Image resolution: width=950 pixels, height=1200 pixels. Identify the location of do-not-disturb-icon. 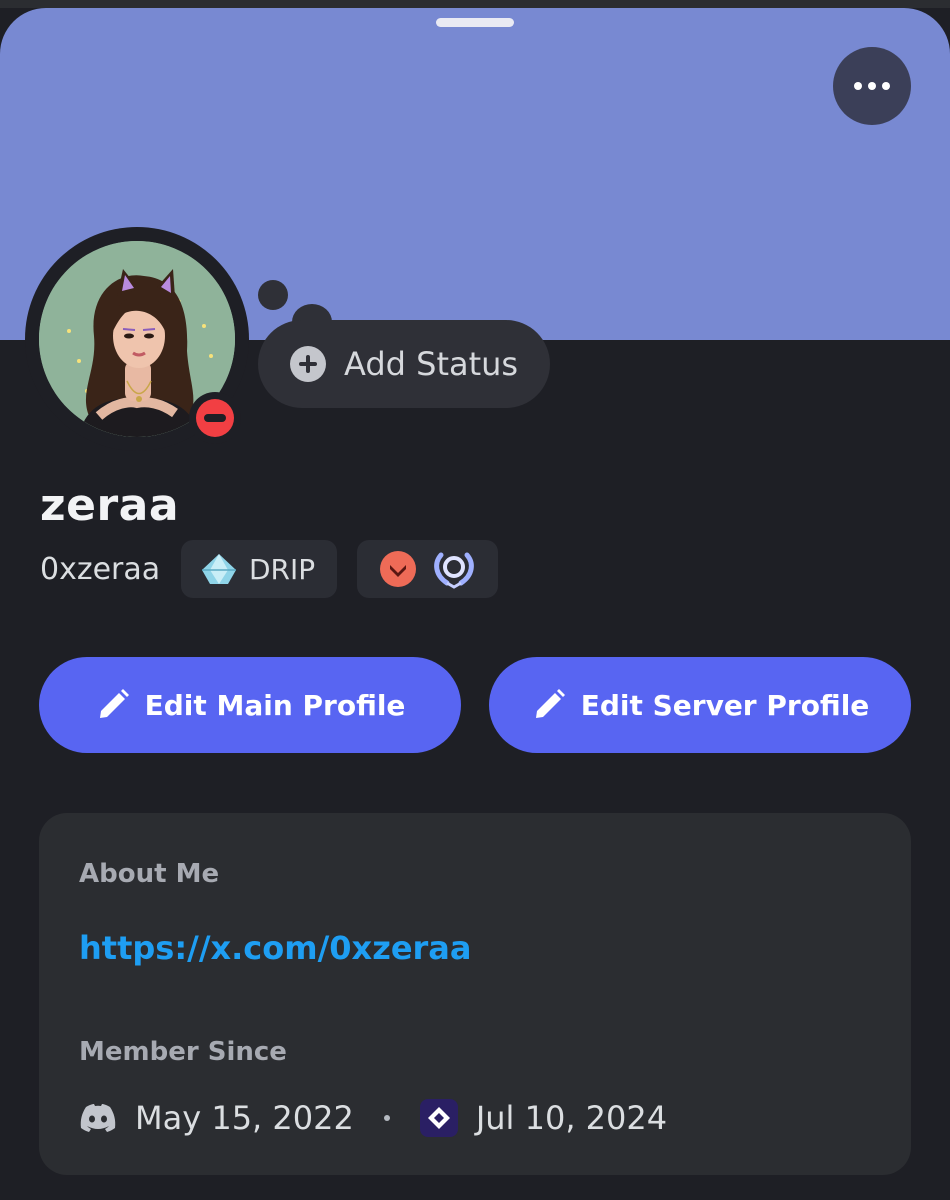
(215, 418).